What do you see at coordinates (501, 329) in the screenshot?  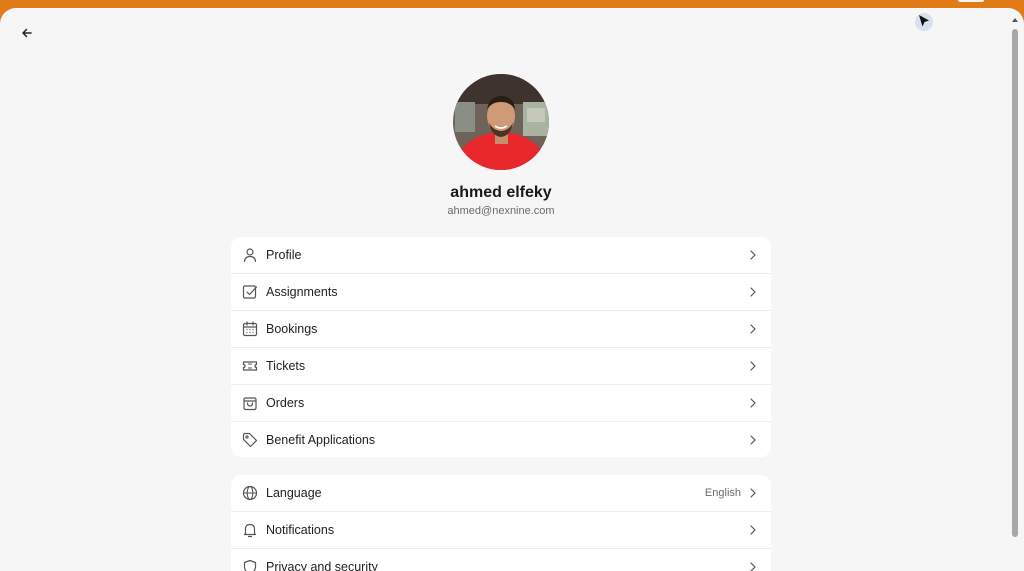 I see `menu-item-bookings: Bookings` at bounding box center [501, 329].